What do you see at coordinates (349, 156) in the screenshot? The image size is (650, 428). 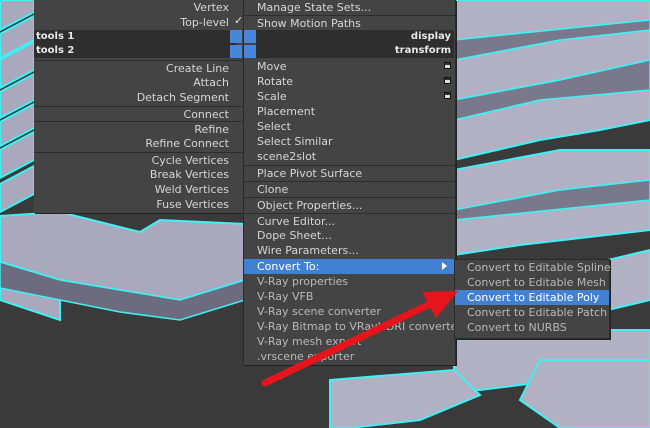 I see `menu-item-scene2slot: scene2slot` at bounding box center [349, 156].